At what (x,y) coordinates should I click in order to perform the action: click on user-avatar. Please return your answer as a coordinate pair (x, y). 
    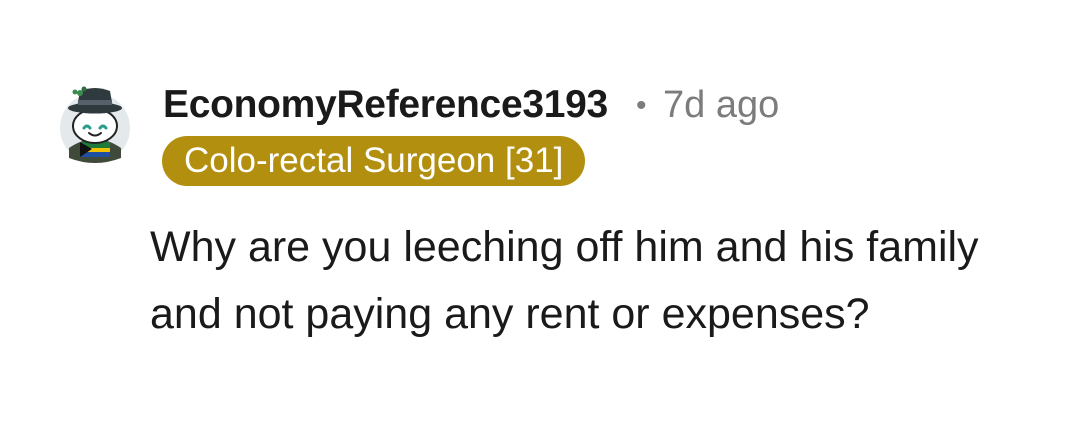
    Looking at the image, I should click on (95, 123).